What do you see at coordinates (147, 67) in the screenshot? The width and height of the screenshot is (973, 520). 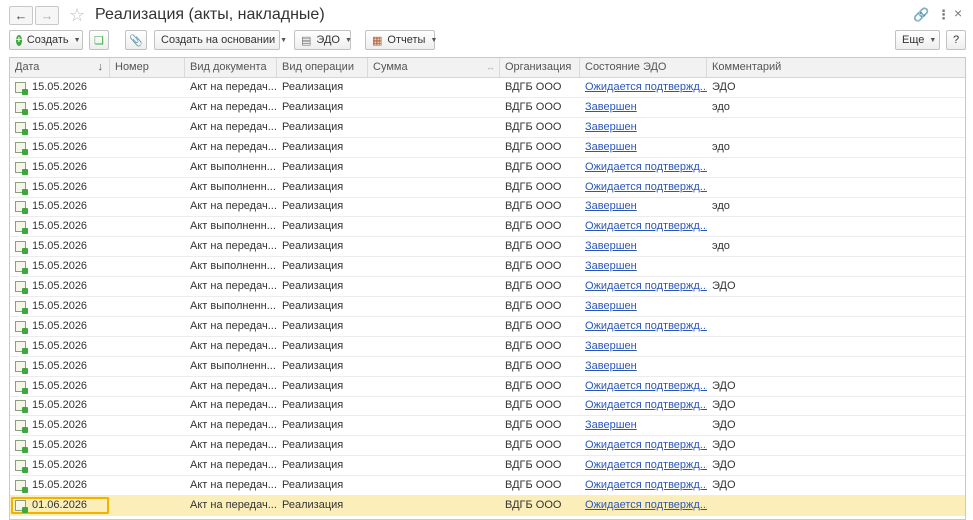 I see `column-header-number: Номер` at bounding box center [147, 67].